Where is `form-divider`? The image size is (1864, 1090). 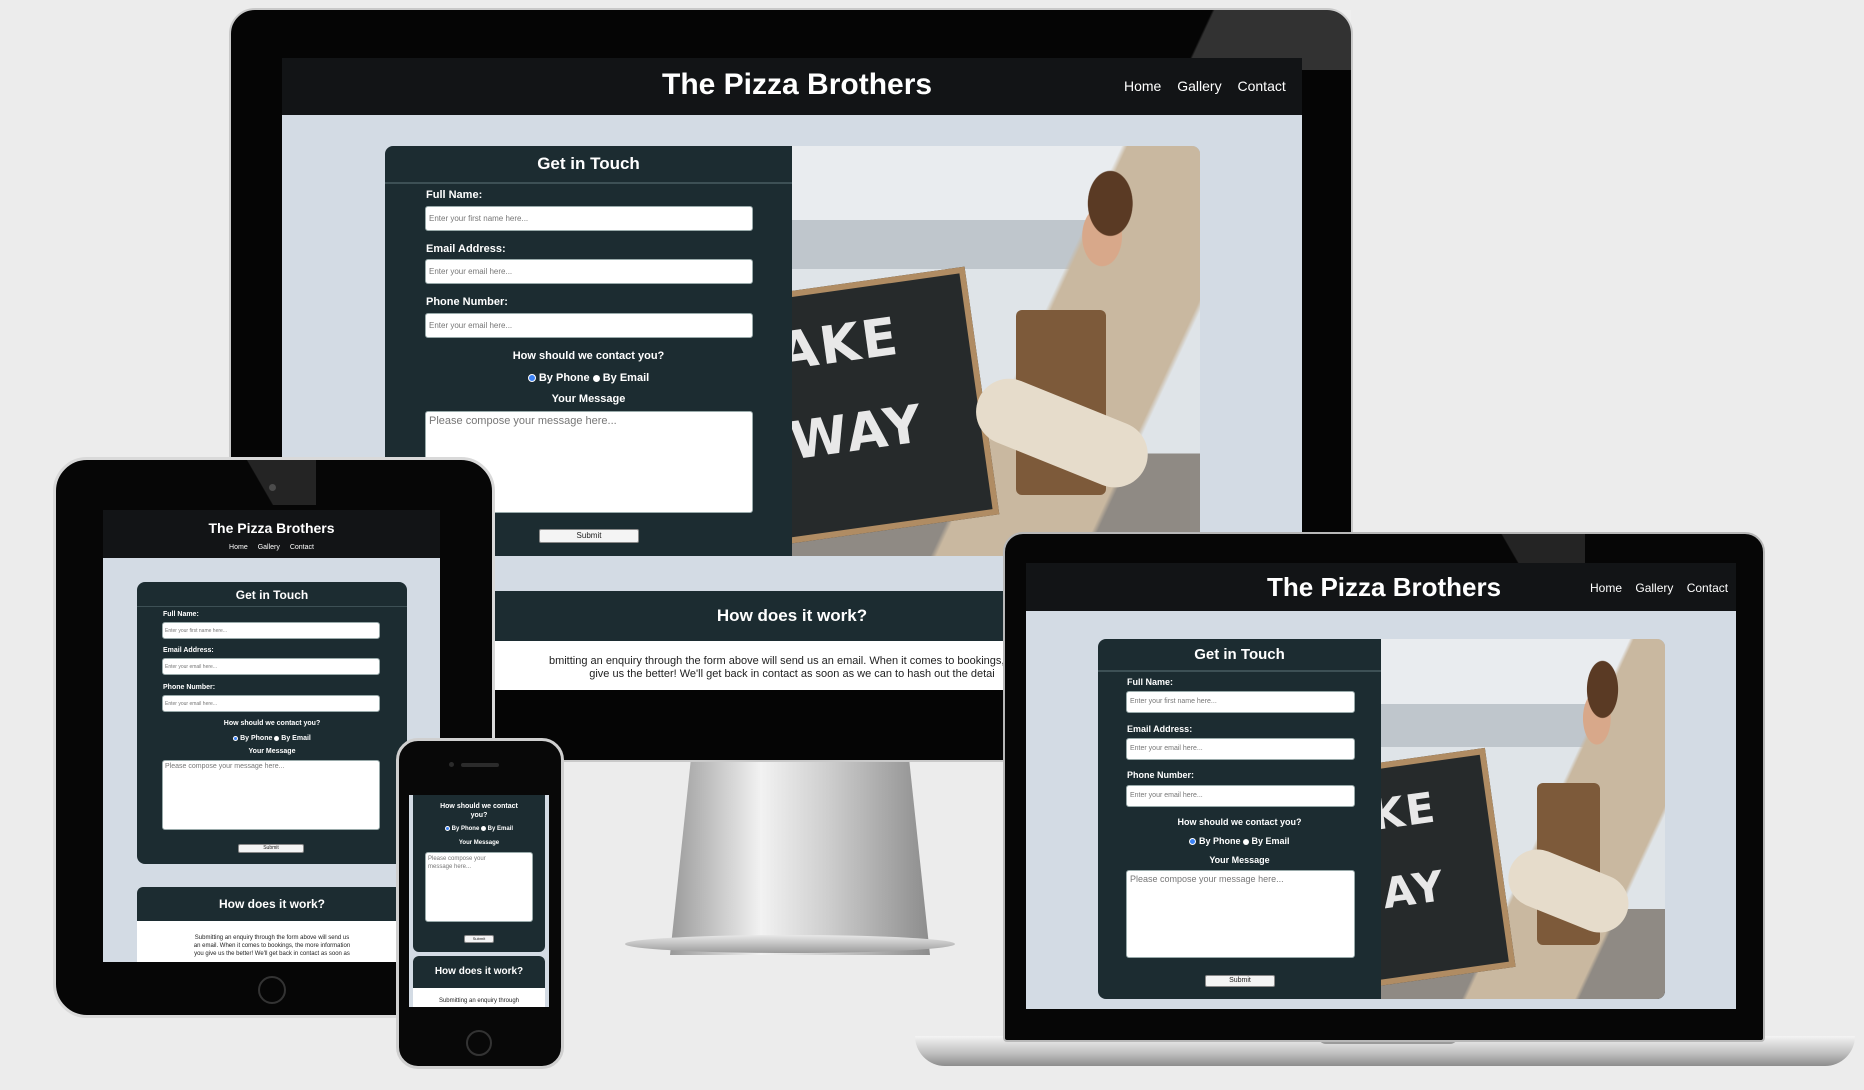 form-divider is located at coordinates (588, 183).